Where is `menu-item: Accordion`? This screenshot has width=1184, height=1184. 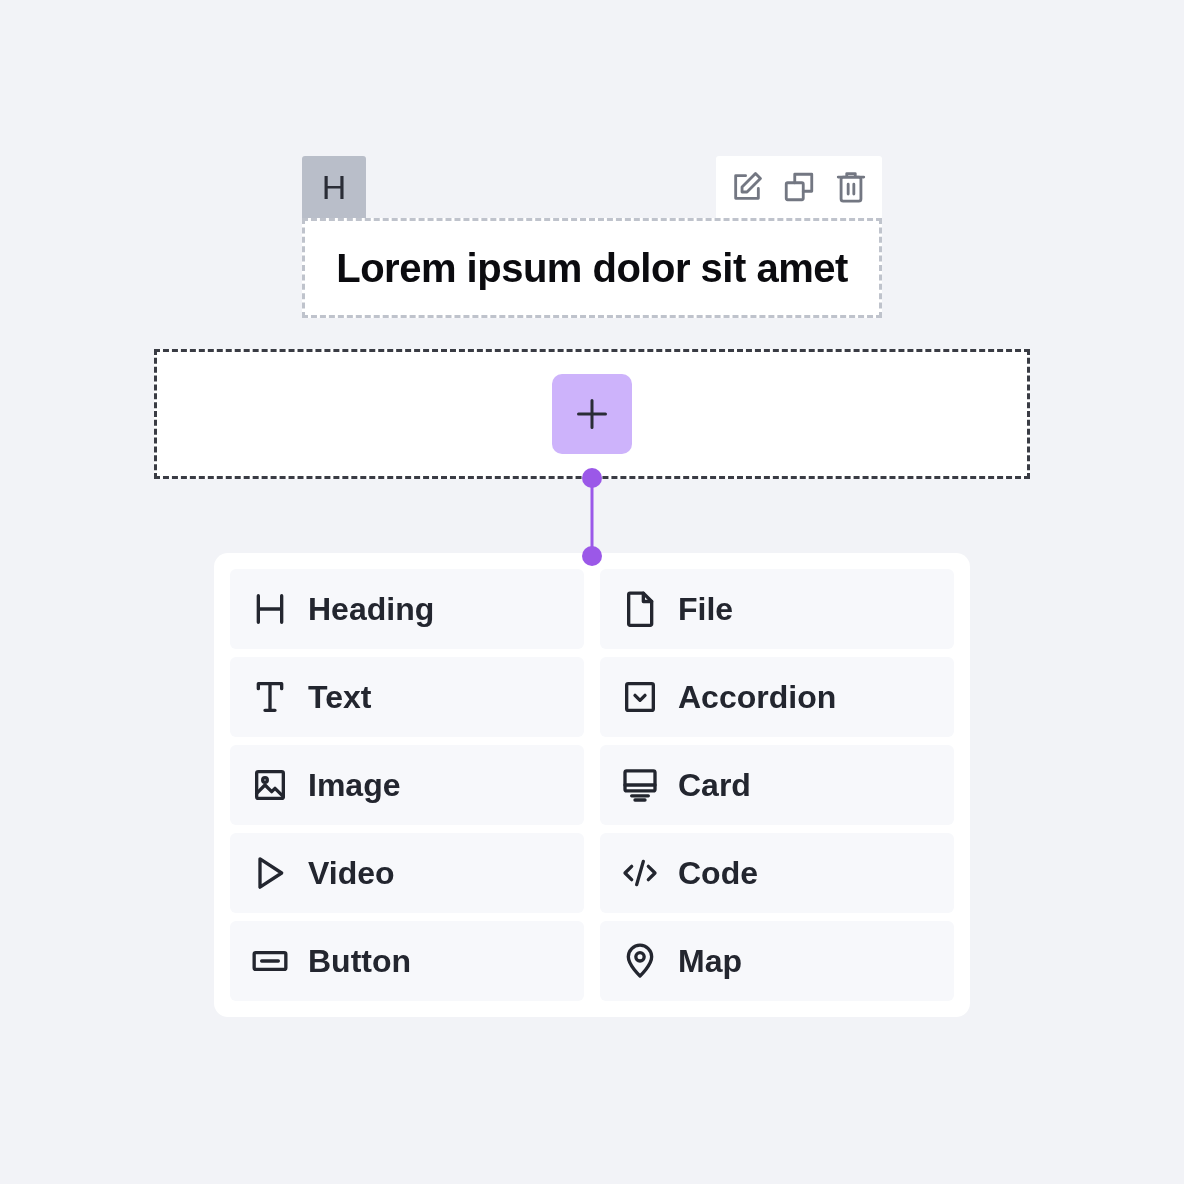 menu-item: Accordion is located at coordinates (777, 697).